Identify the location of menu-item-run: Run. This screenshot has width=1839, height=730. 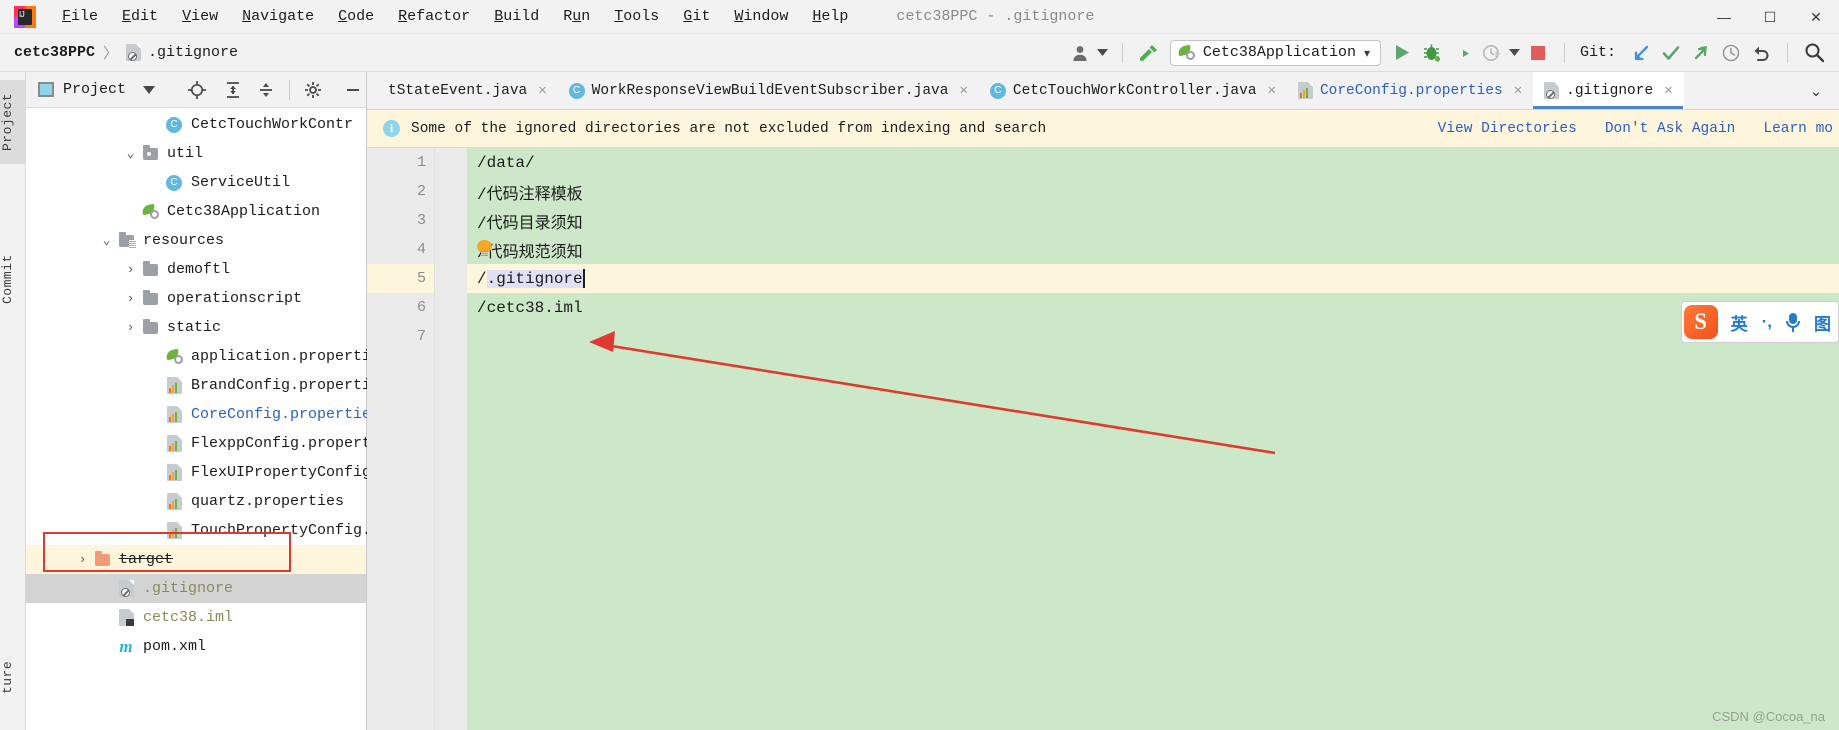
(576, 16).